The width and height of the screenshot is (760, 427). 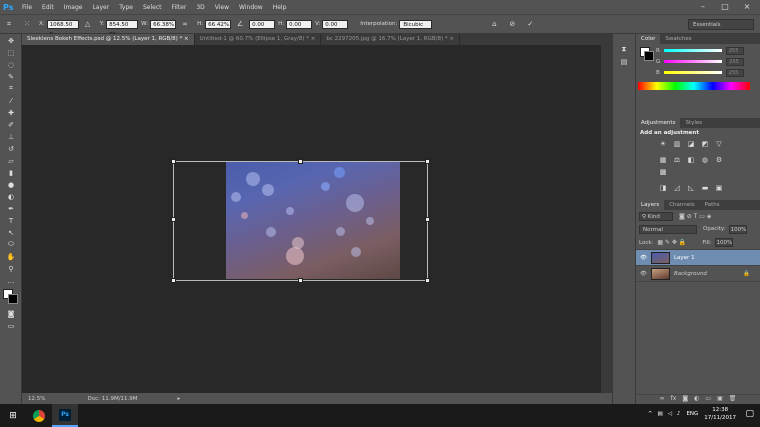 What do you see at coordinates (643, 258) in the screenshot?
I see `visibility-eye-icon: 👁` at bounding box center [643, 258].